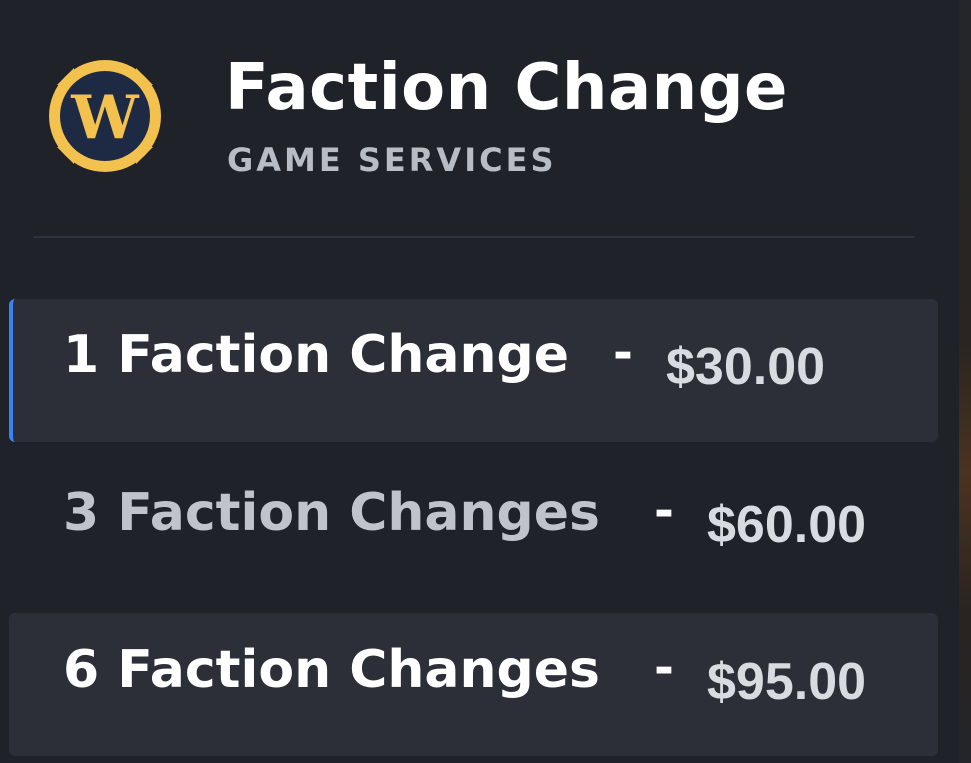  I want to click on option-price: $95.00, so click(787, 682).